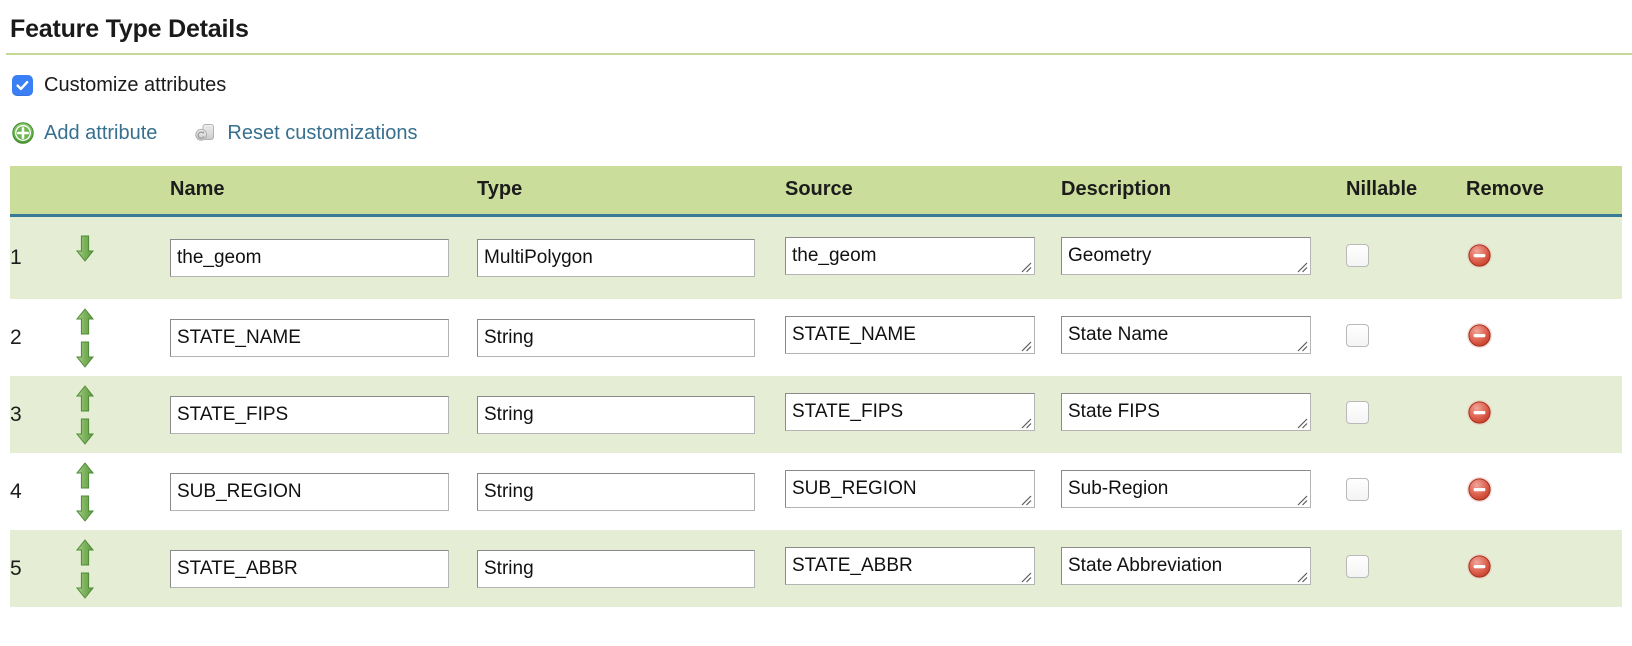  I want to click on add-attribute-button: Add attribute, so click(84, 133).